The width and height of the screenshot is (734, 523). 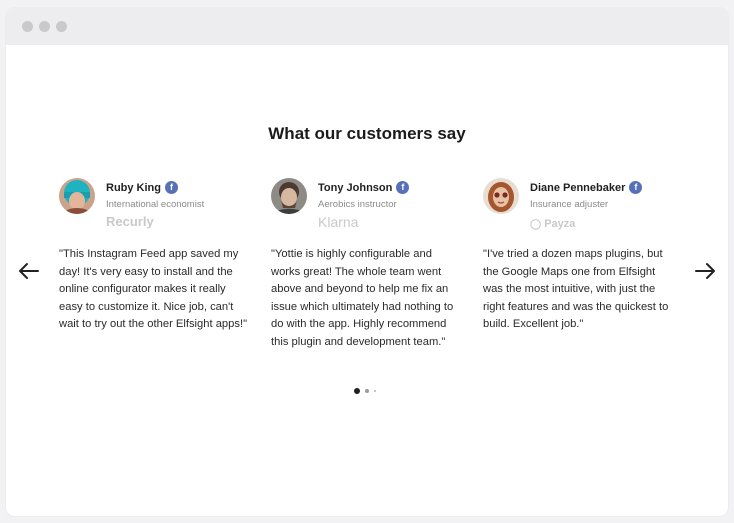 What do you see at coordinates (142, 187) in the screenshot?
I see `reviewer-name: Ruby King f` at bounding box center [142, 187].